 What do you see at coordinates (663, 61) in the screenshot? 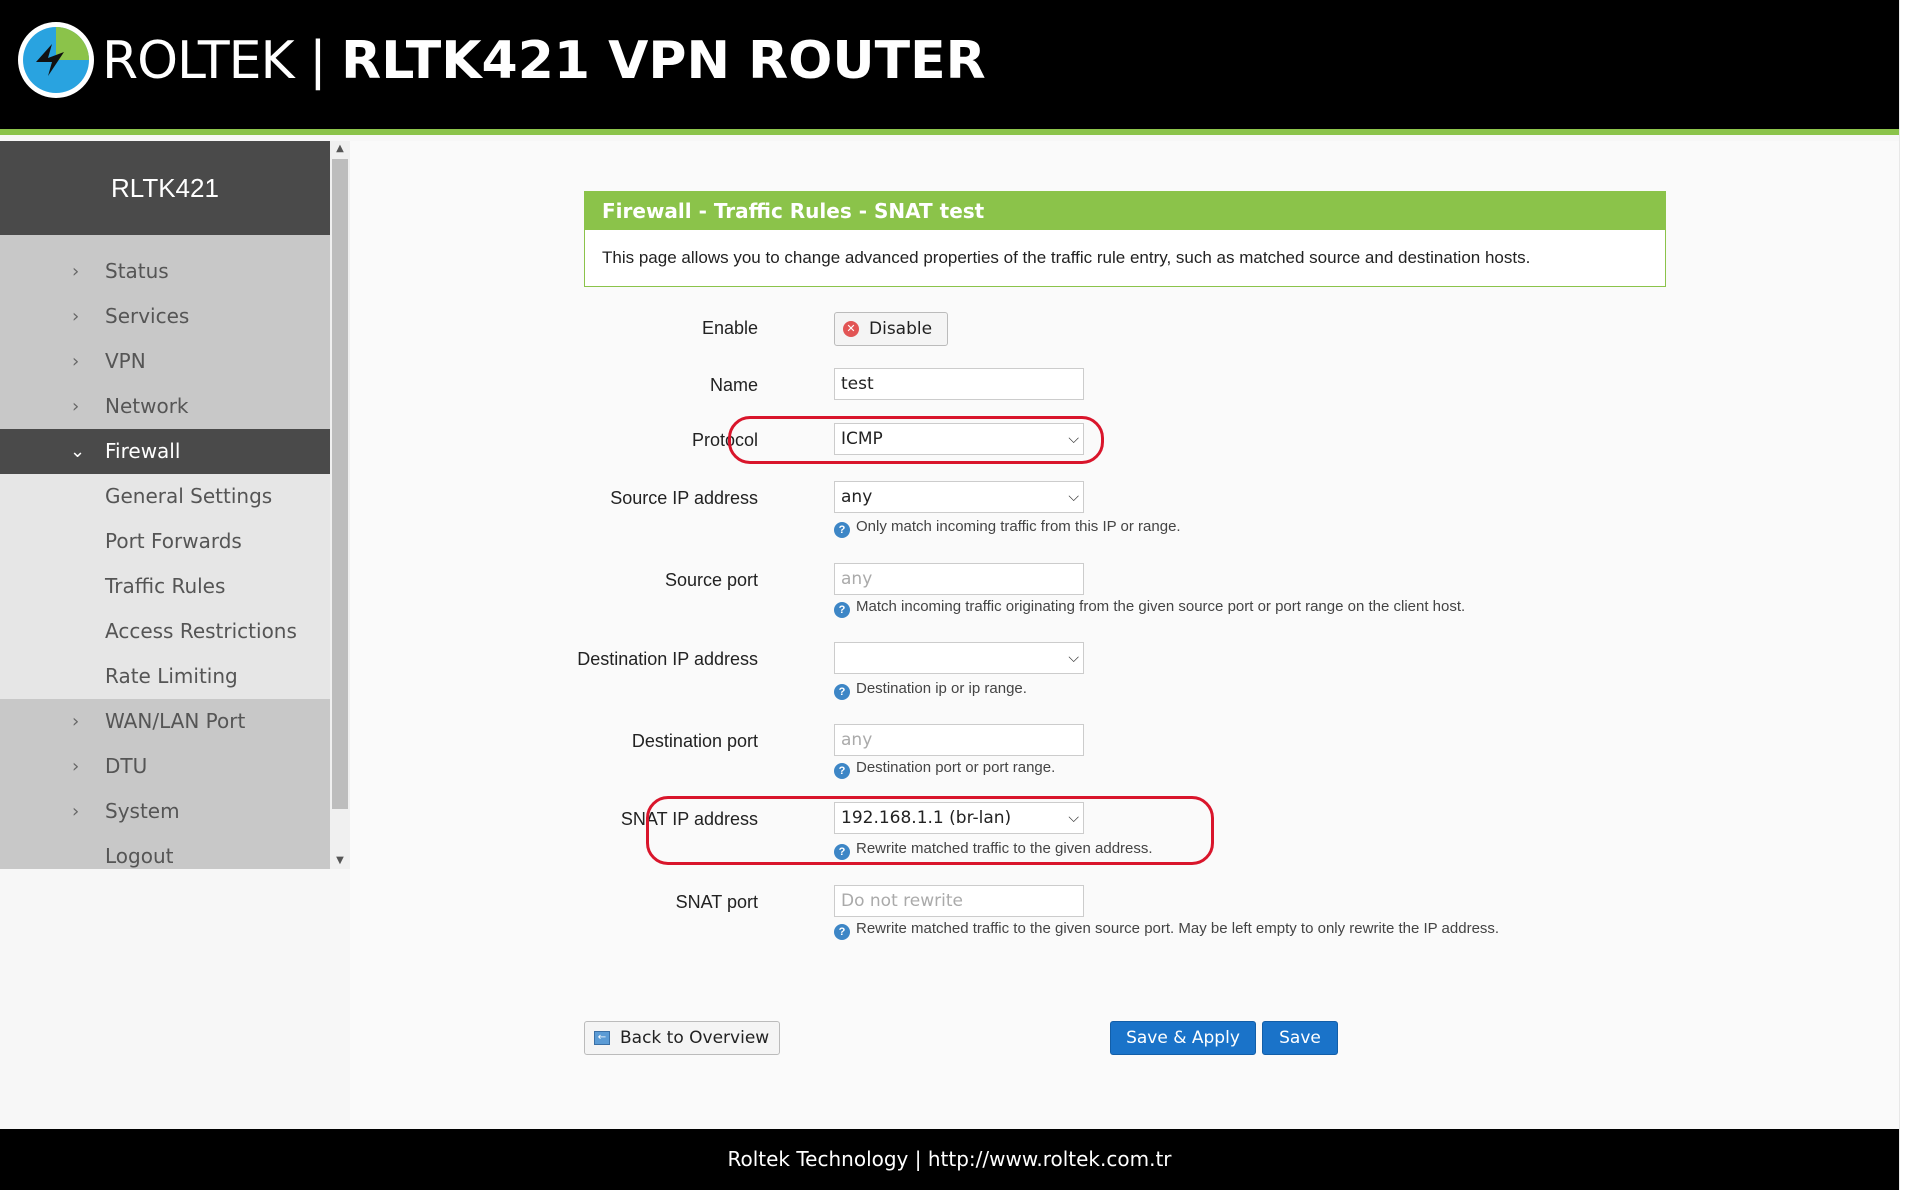
I see `router-model: RLTK421 VPN ROUTER` at bounding box center [663, 61].